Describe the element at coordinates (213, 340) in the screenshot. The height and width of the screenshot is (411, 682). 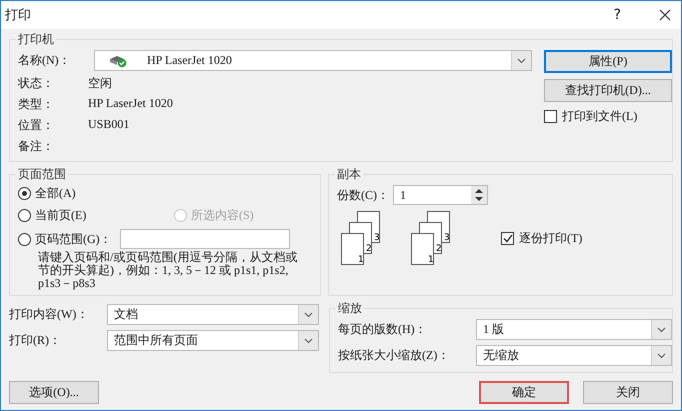
I see `print-dropdown: 范围中所有页面` at that location.